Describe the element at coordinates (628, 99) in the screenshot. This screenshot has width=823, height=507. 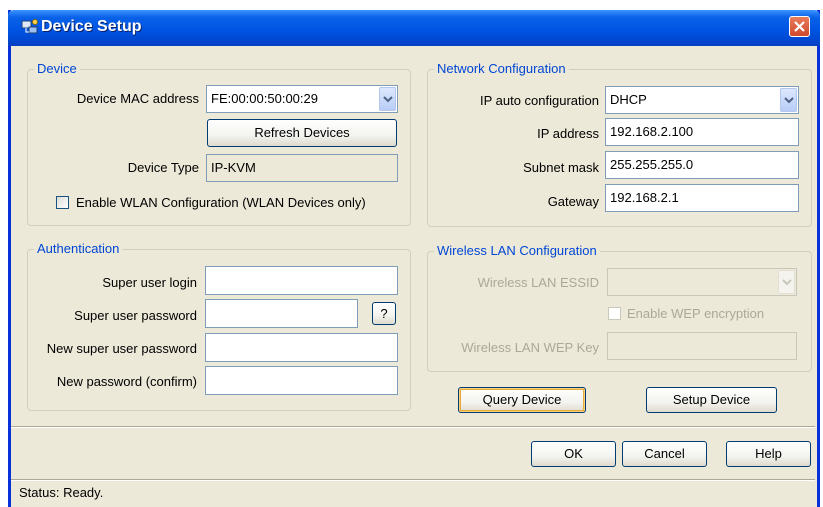
I see `ip-auto-value: DHCP` at that location.